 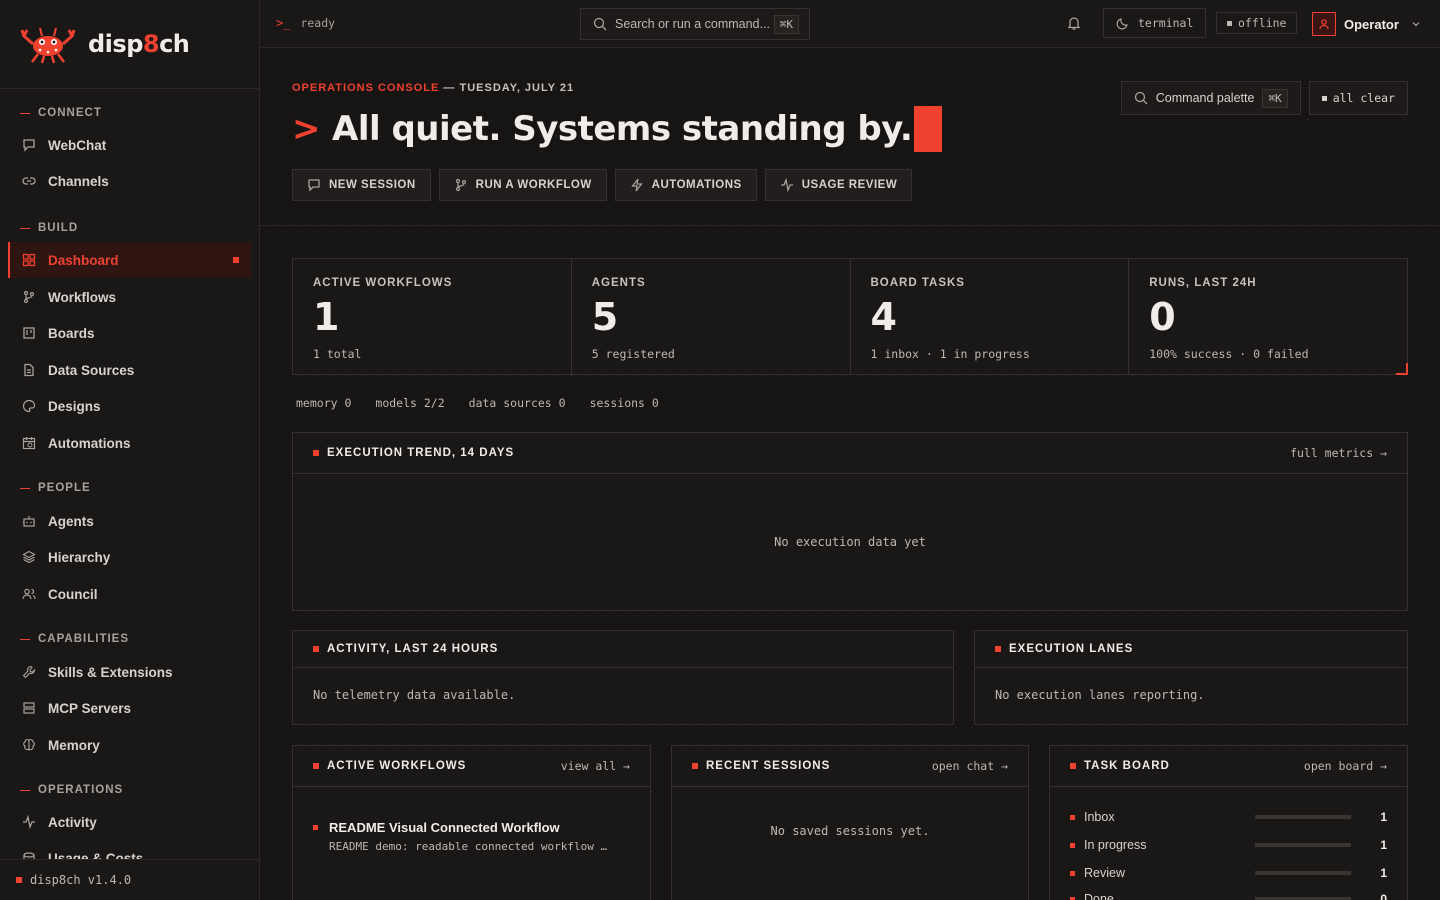 I want to click on task-row-review: Review 1, so click(x=1228, y=873).